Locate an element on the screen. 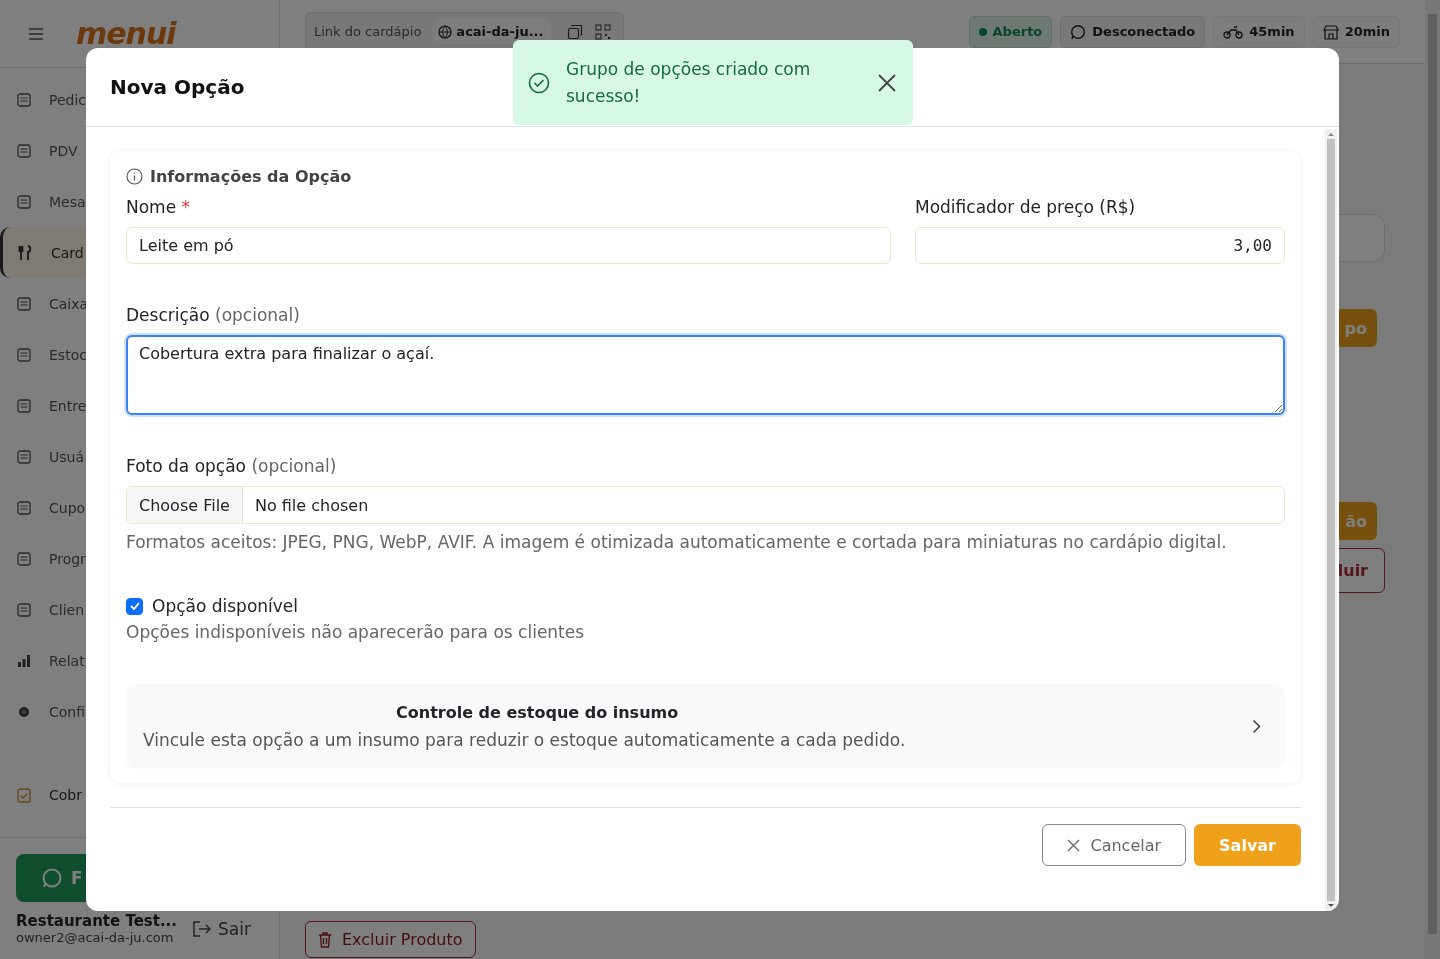 Image resolution: width=1440 pixels, height=959 pixels. logo: menui is located at coordinates (126, 33).